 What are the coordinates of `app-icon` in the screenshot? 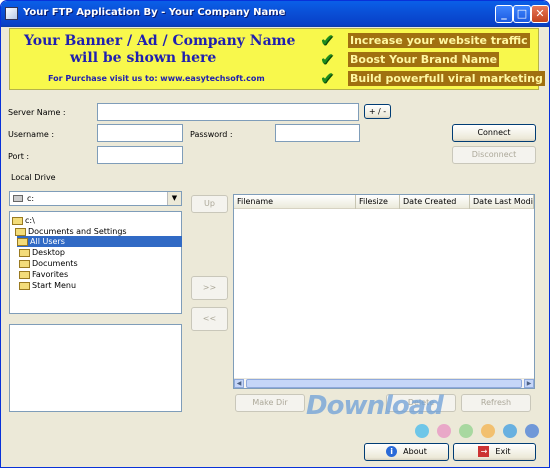 It's located at (11, 13).